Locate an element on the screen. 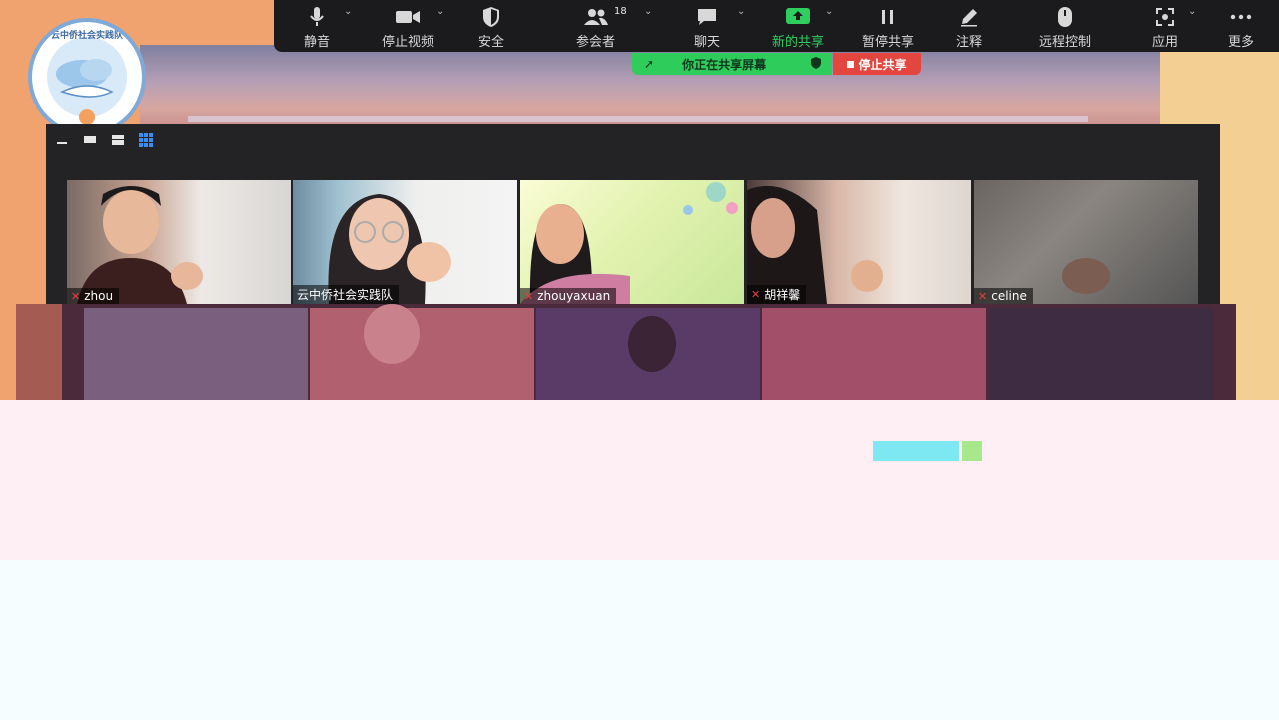 The height and width of the screenshot is (720, 1279). chat-label: 聊天 is located at coordinates (707, 42).